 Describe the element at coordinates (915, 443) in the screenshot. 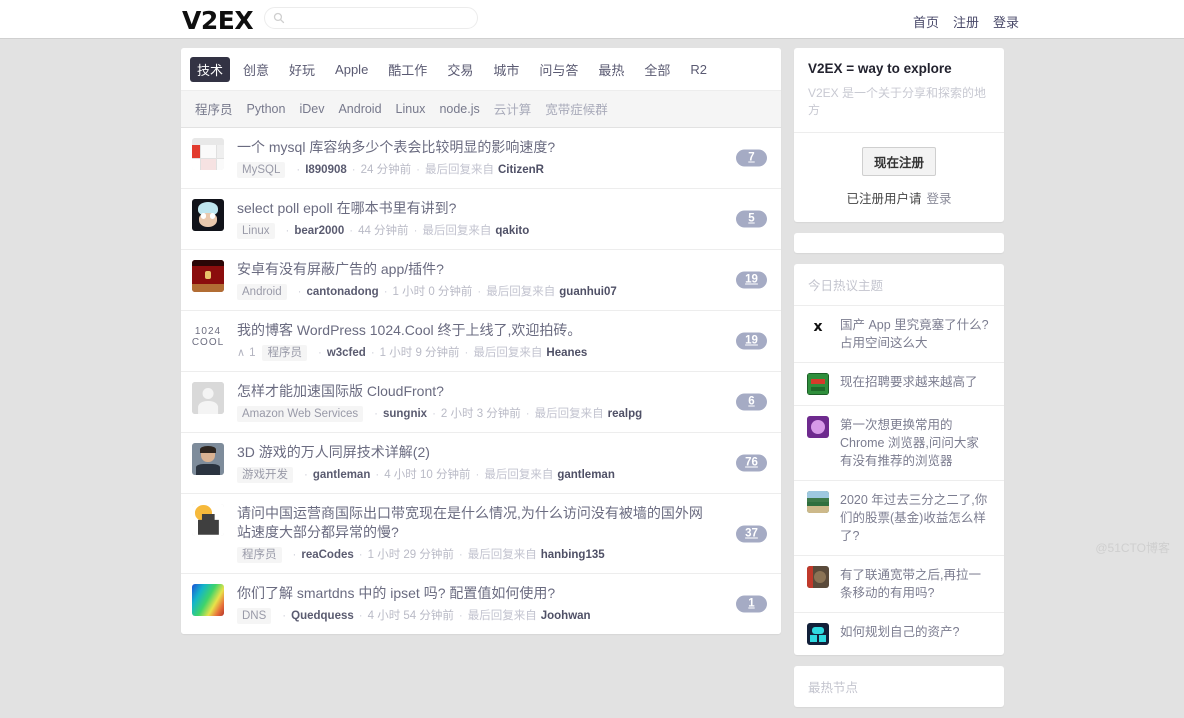

I see `hot-topic-title: 第一次想更换常用的 Chrome 浏览器,问问大家有没有推荐的浏览器` at that location.